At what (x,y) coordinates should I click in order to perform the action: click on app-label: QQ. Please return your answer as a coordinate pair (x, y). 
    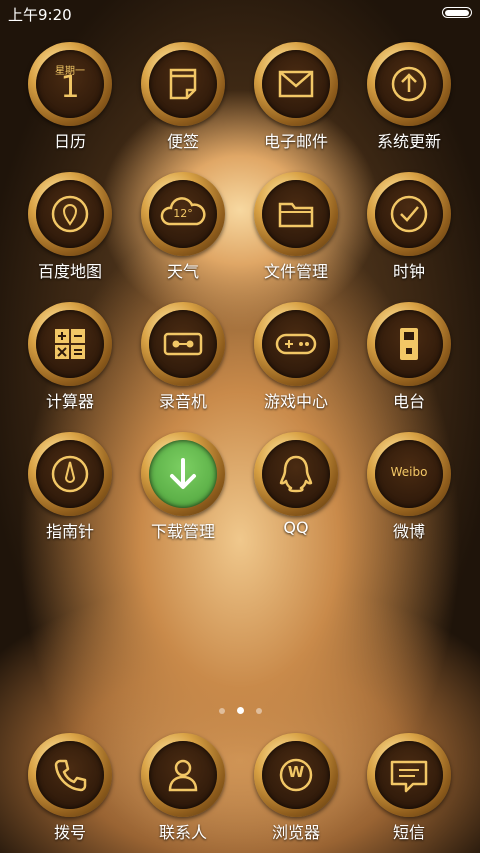
    Looking at the image, I should click on (296, 527).